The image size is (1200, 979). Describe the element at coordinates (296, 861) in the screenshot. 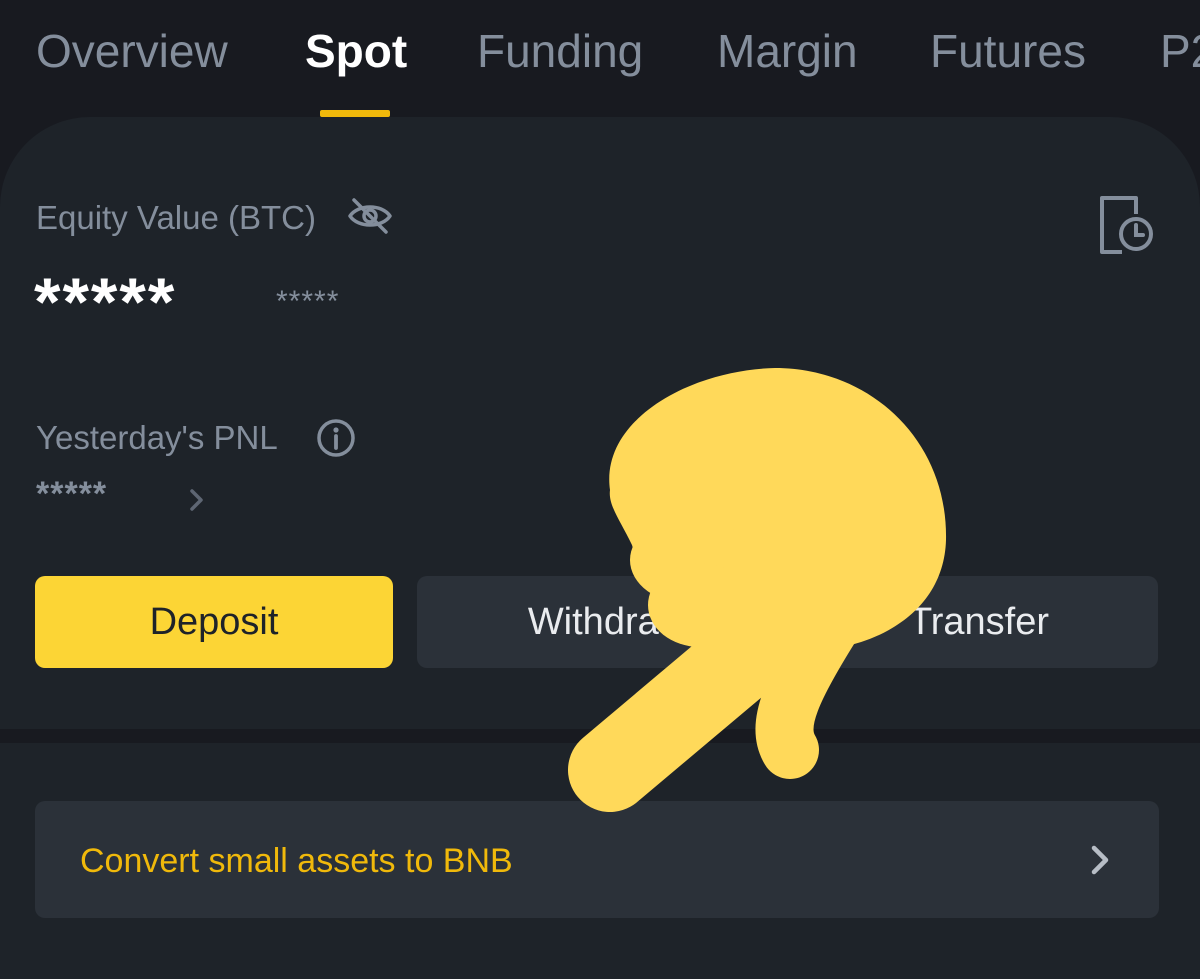

I see `convert-small-assets-label: Convert small assets to BNB` at that location.